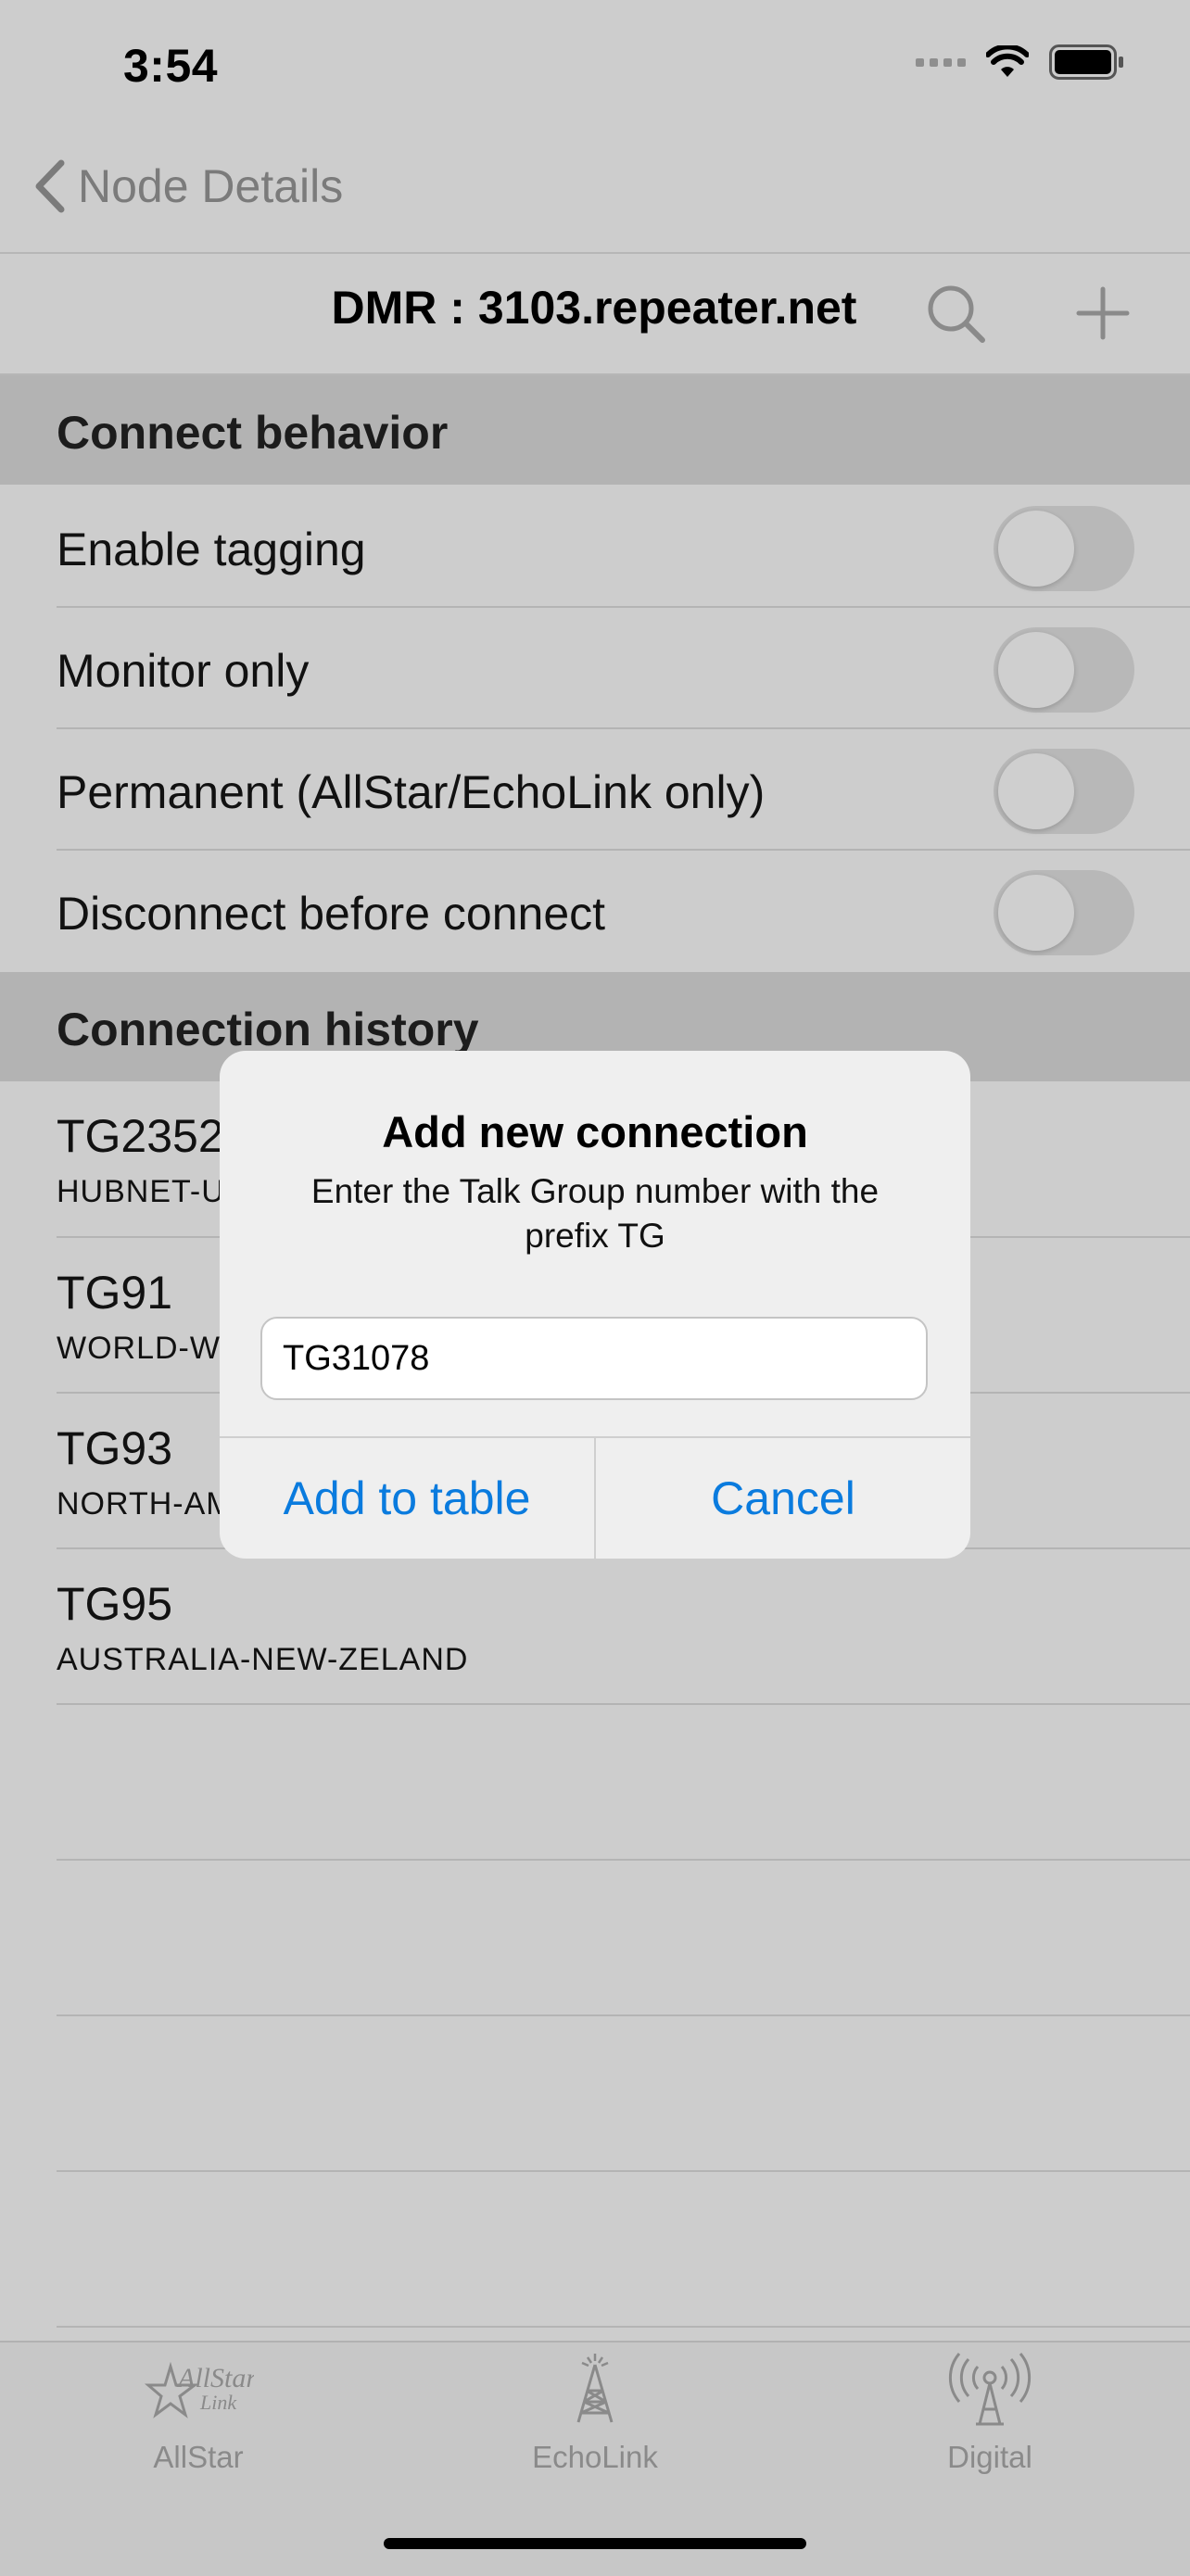 This screenshot has height=2576, width=1190. Describe the element at coordinates (211, 549) in the screenshot. I see `row-label-enable-tagging: Enable tagging` at that location.